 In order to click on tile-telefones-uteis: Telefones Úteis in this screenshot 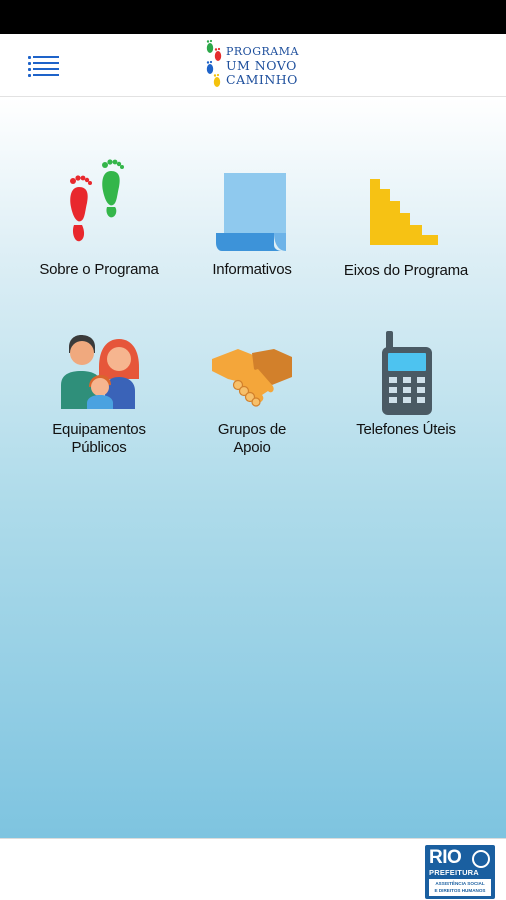, I will do `click(406, 386)`.